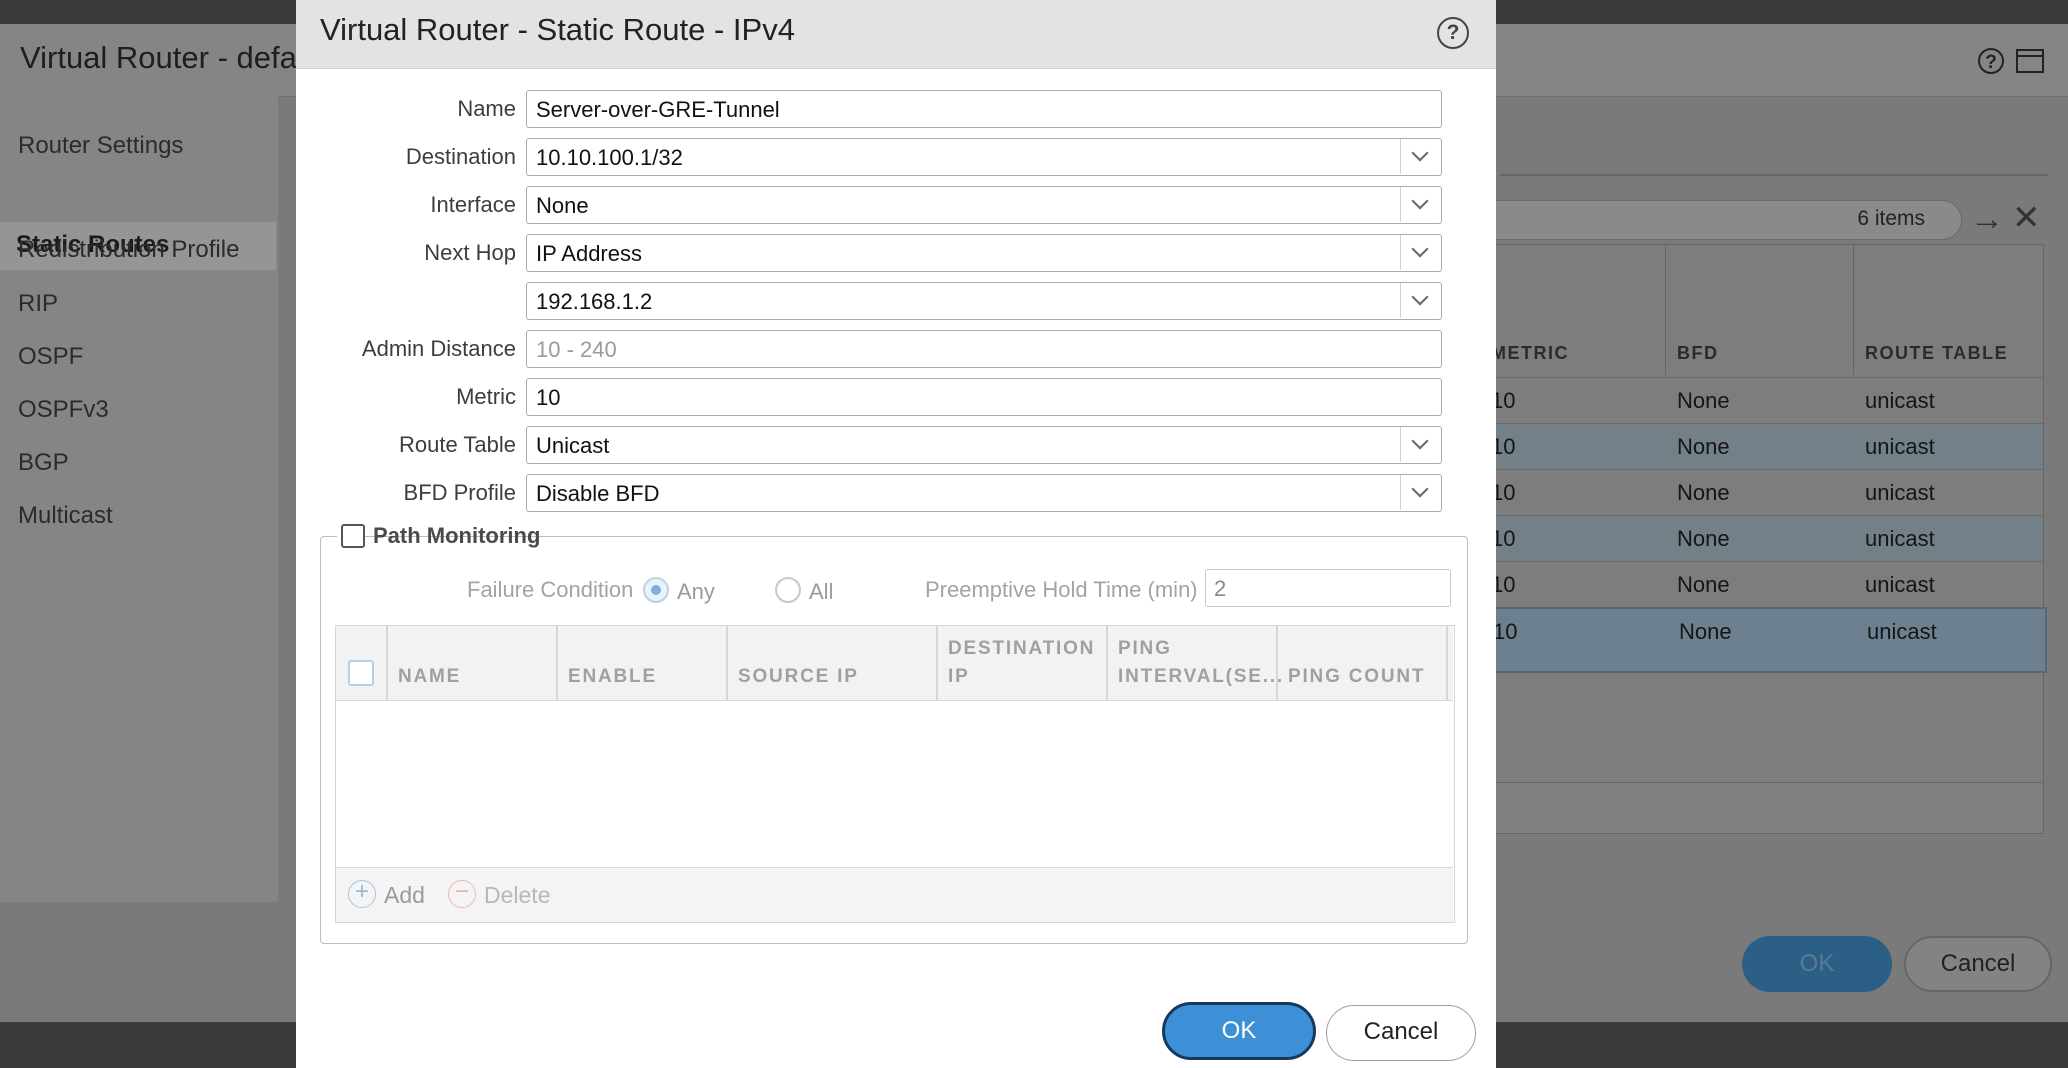 The image size is (2068, 1068). What do you see at coordinates (896, 34) in the screenshot?
I see `dialog-header: Virtual Router - Static Route - IPv4 ?` at bounding box center [896, 34].